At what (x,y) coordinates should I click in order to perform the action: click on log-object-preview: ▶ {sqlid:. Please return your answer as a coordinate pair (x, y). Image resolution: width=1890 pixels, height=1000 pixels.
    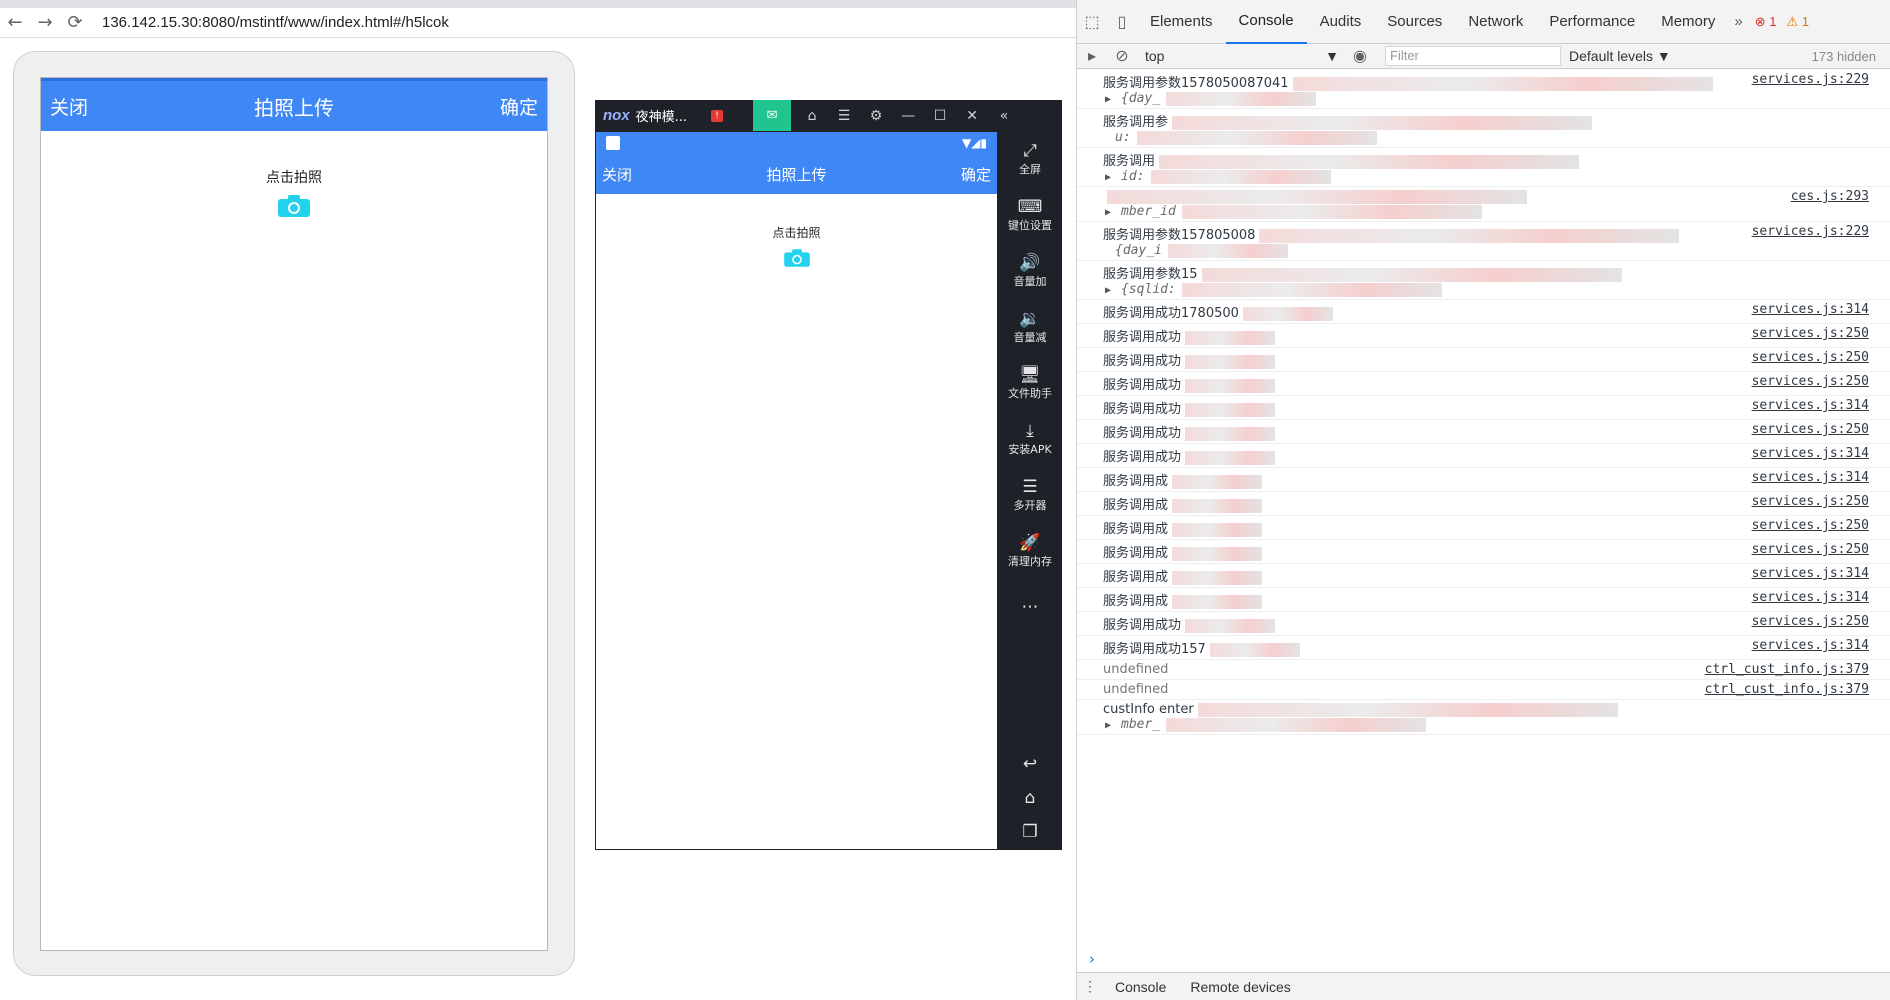
    Looking at the image, I should click on (1486, 289).